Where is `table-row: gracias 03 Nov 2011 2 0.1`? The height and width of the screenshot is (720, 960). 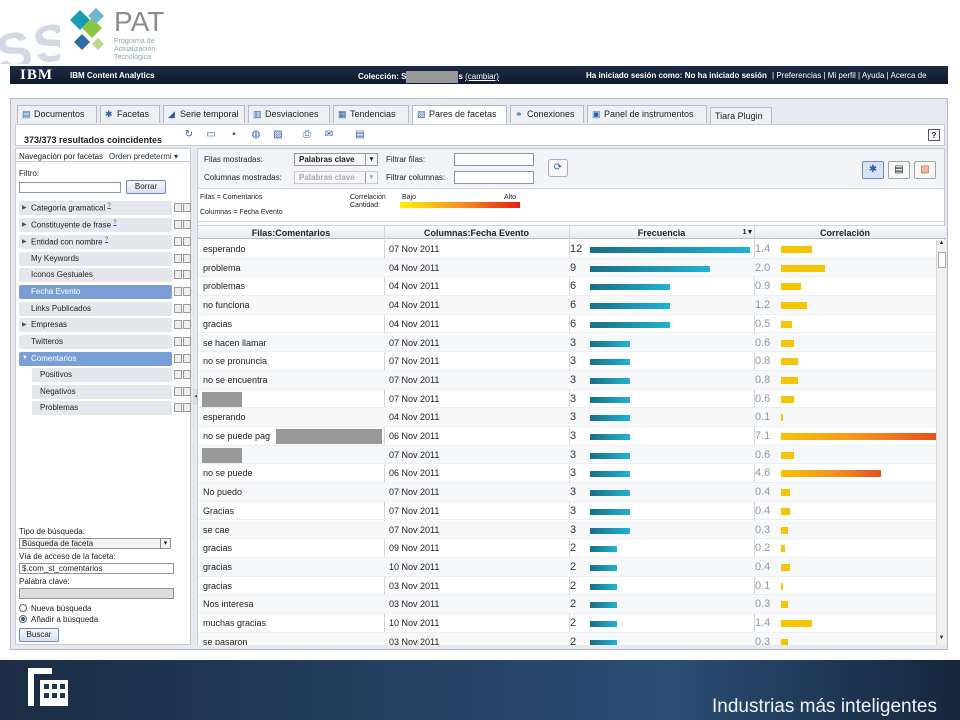
table-row: gracias 03 Nov 2011 2 0.1 is located at coordinates (567, 586).